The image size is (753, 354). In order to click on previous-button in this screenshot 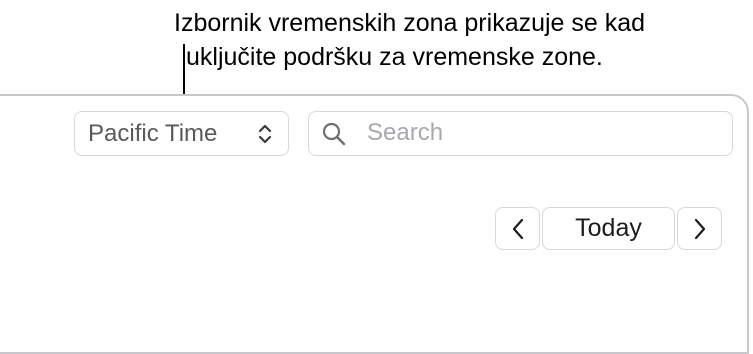, I will do `click(517, 228)`.